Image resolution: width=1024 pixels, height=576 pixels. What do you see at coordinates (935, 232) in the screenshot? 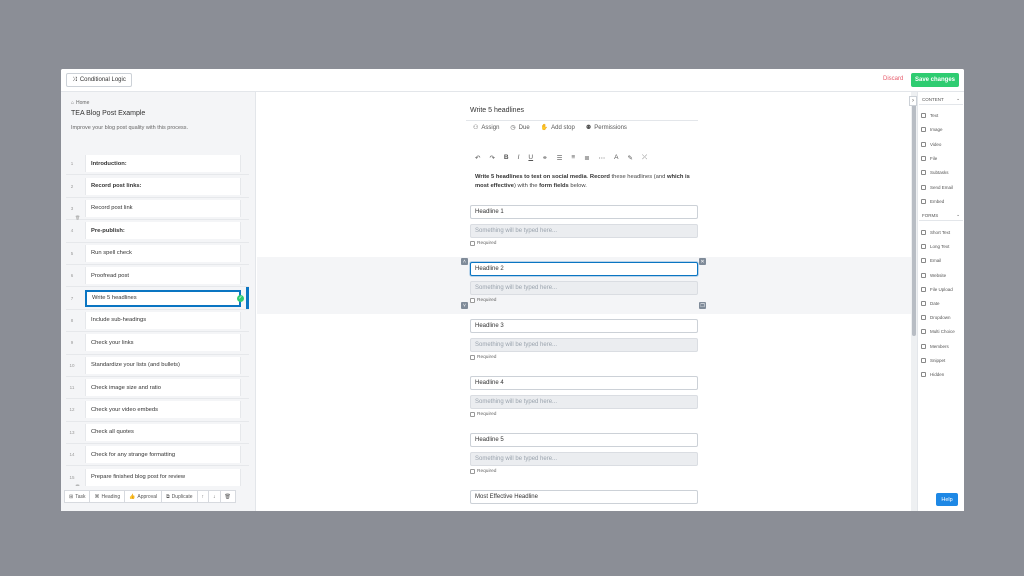
I see `widget-short-text: Short Text` at bounding box center [935, 232].